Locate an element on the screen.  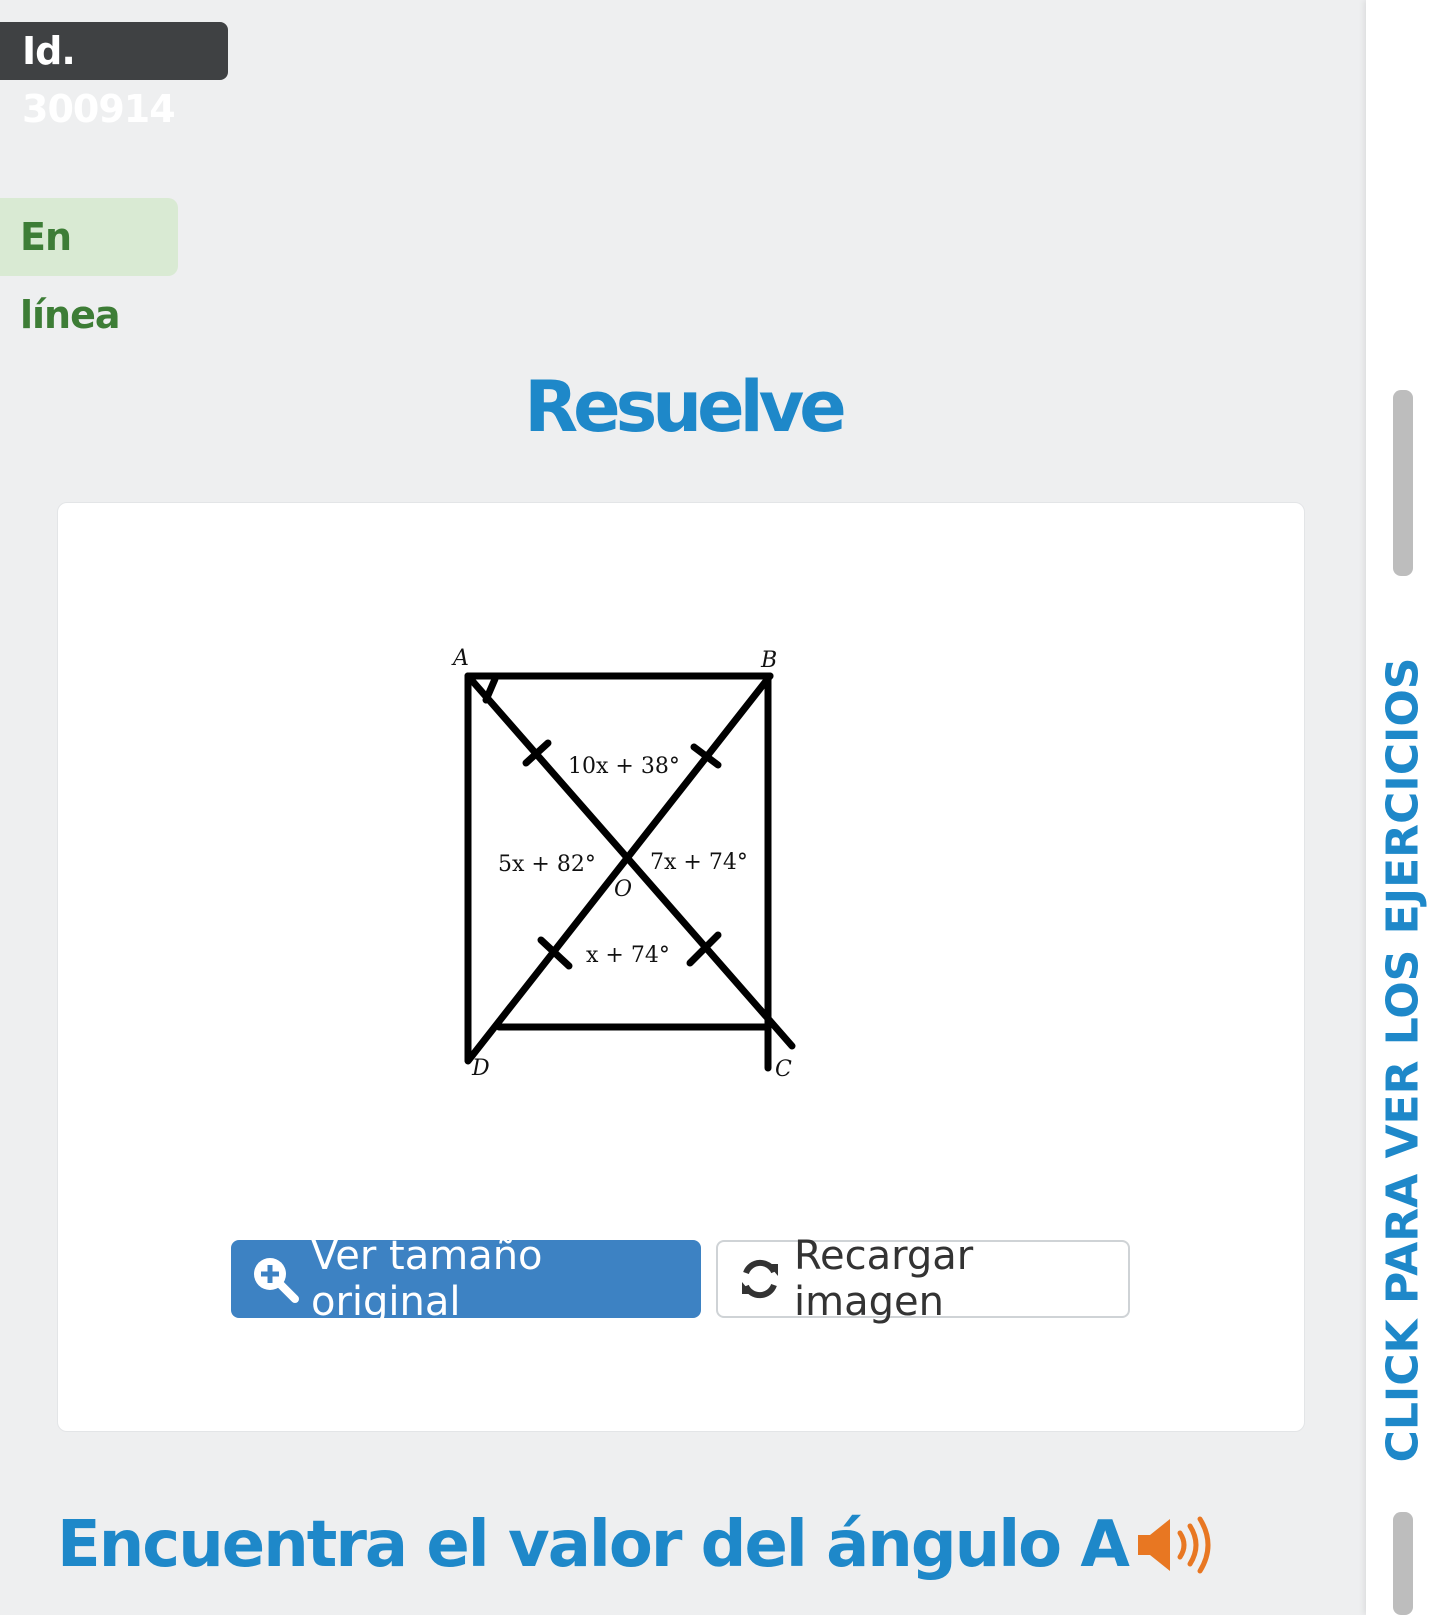
vertex-label-a: A is located at coordinates (460, 658).